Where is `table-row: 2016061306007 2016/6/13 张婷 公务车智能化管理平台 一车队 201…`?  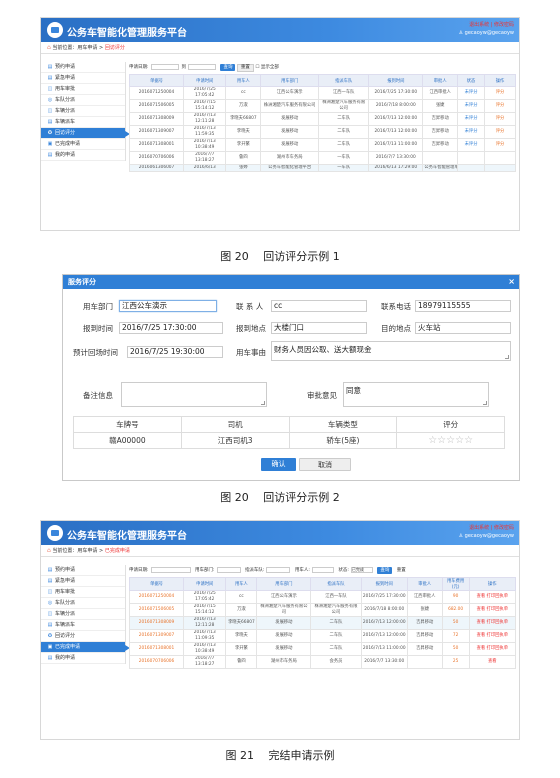
table-row: 2016061306007 2016/6/13 张婷 公务车智能化管理平台 一车队 201… is located at coordinates (322, 168).